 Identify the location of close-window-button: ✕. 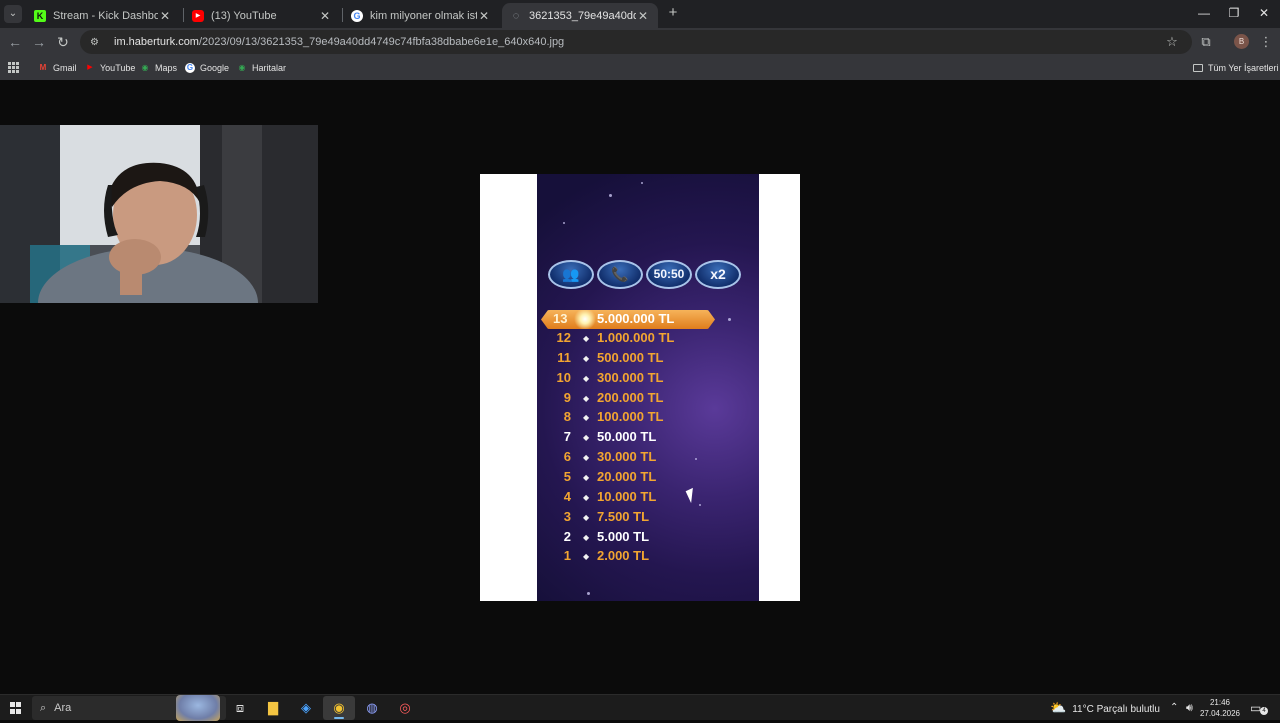
(1264, 14).